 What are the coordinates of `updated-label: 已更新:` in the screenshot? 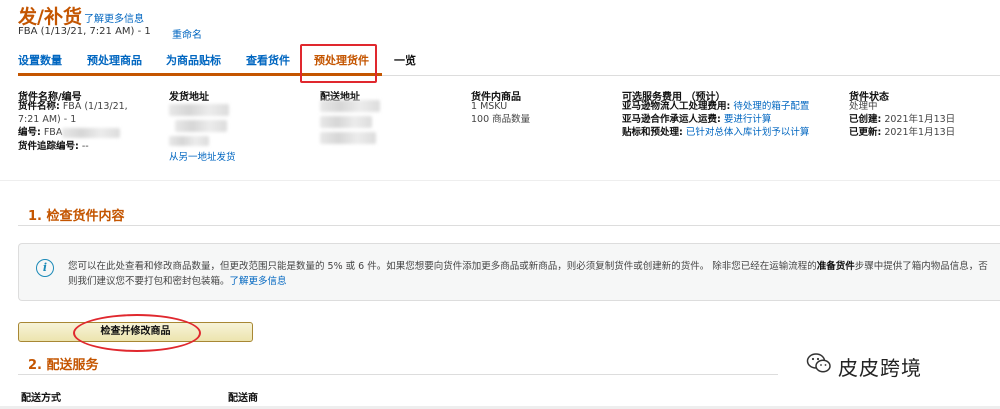 It's located at (865, 132).